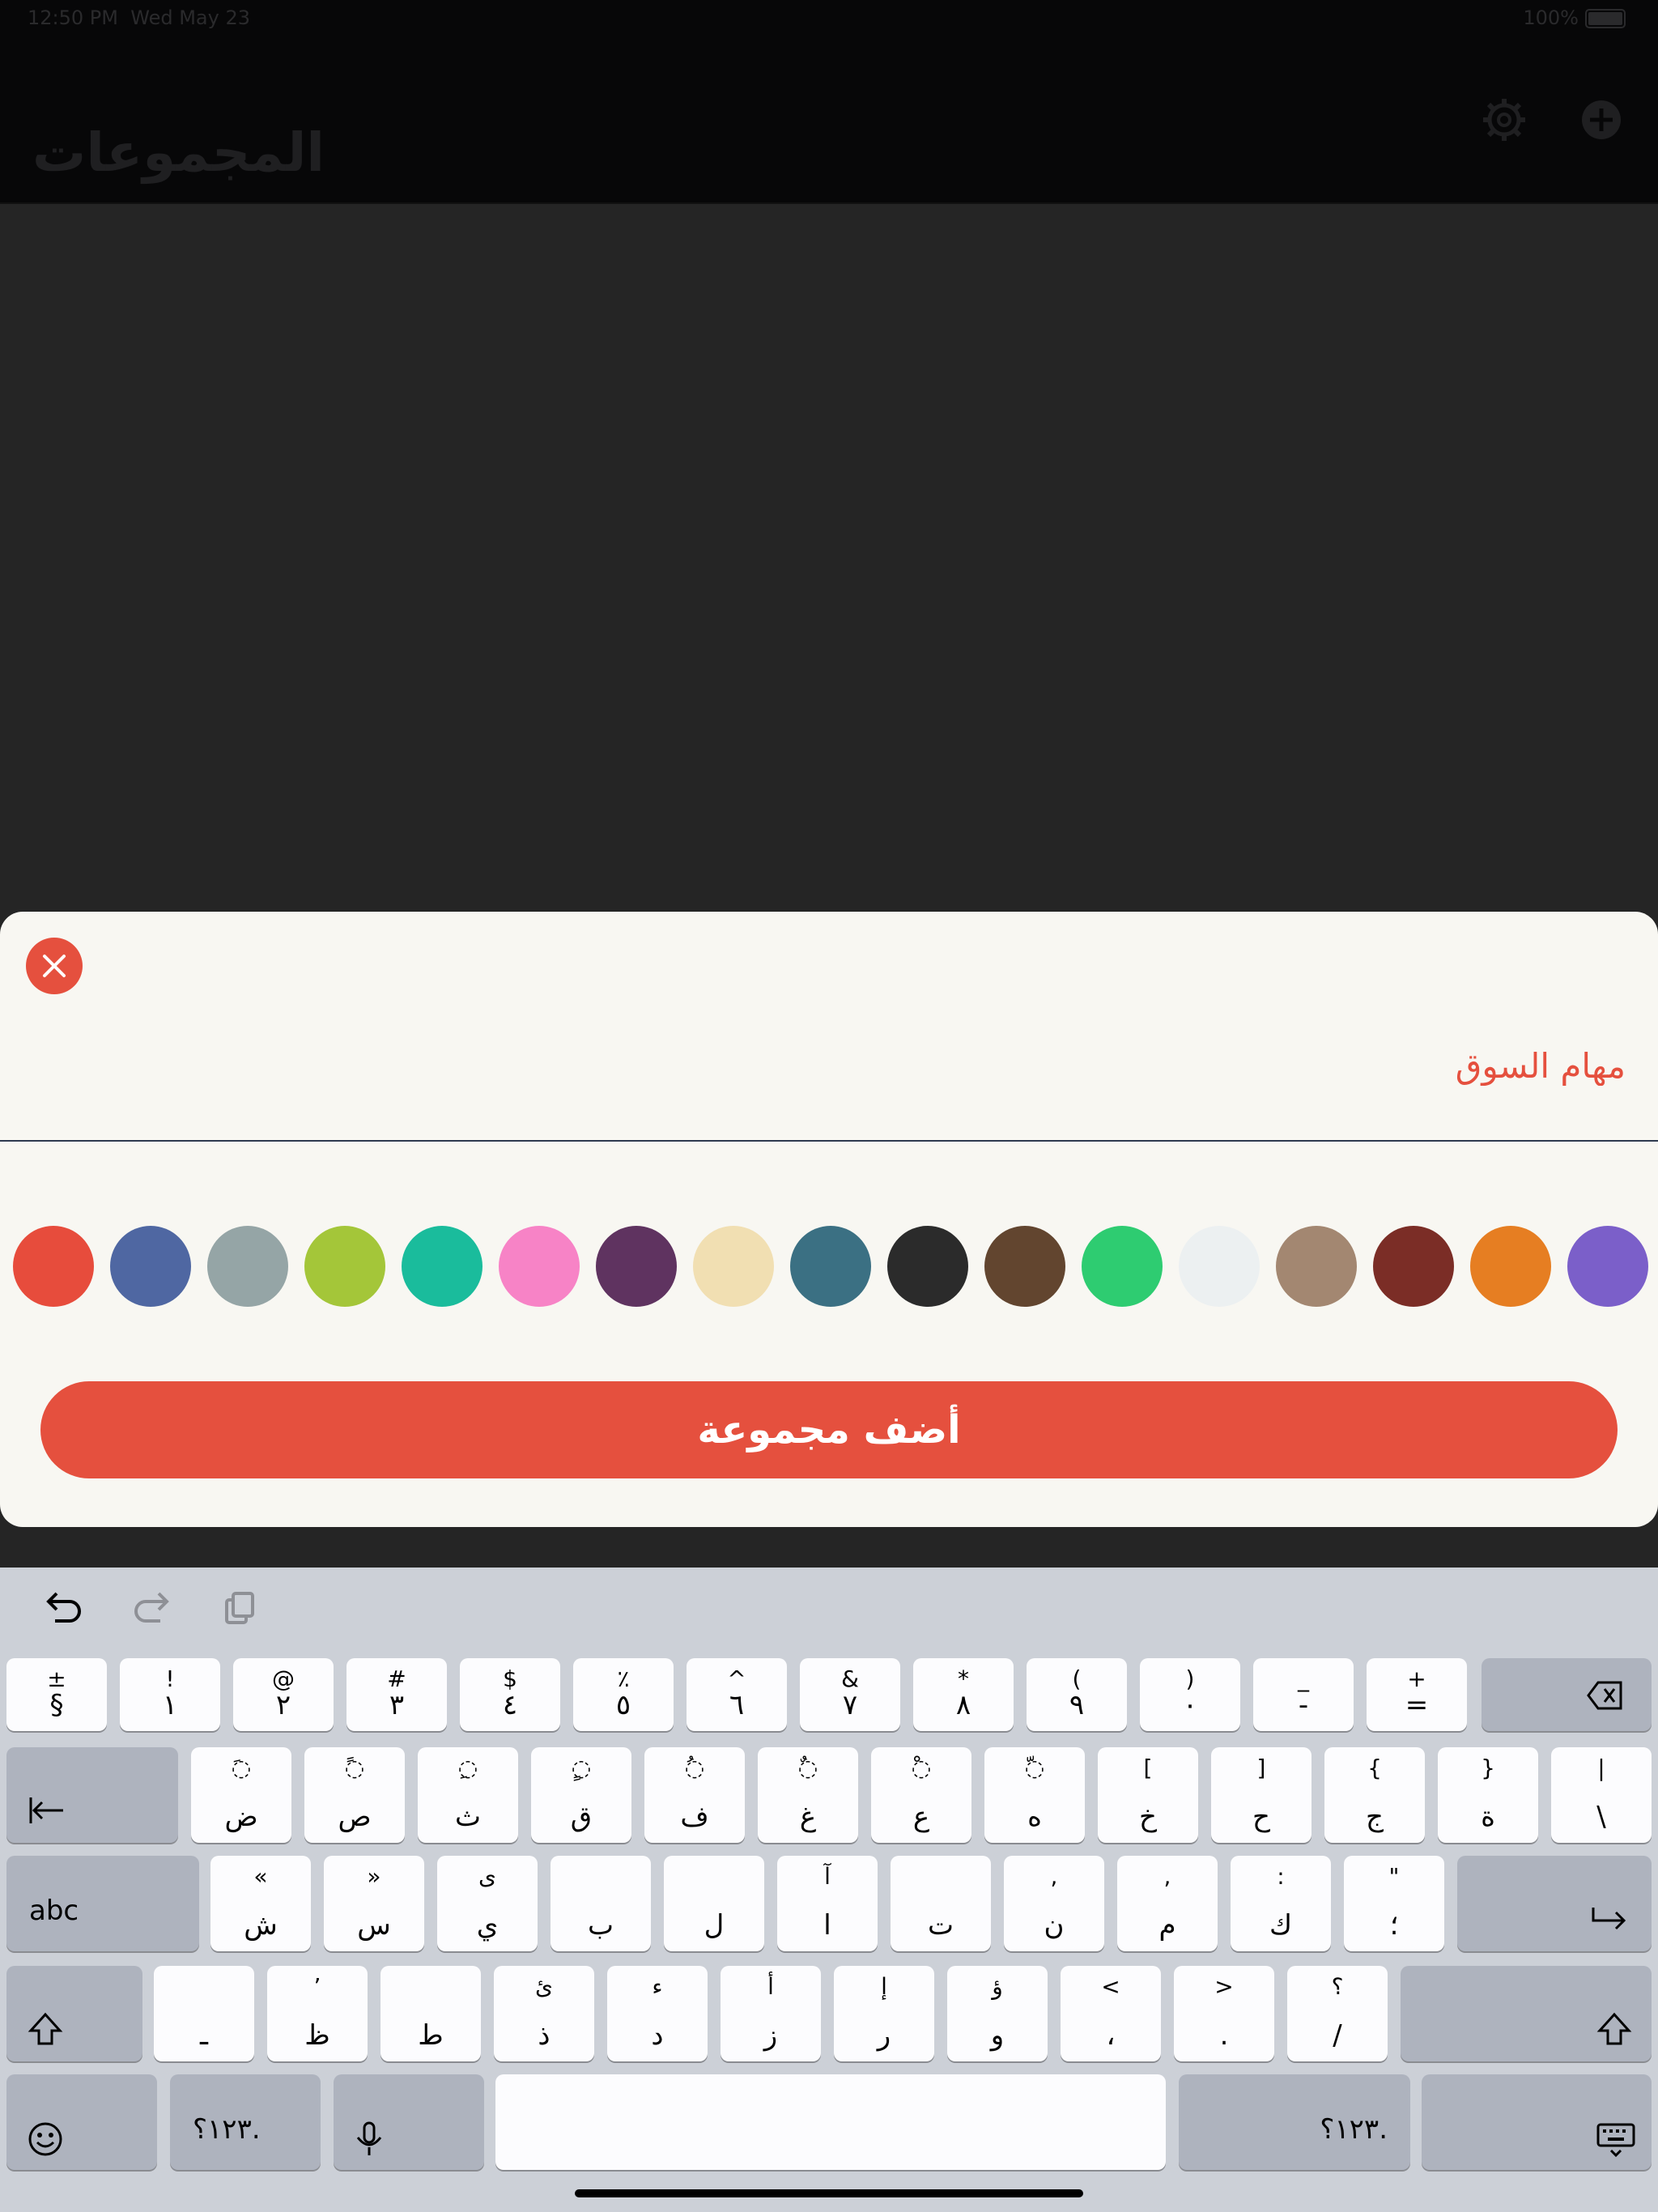 Image resolution: width=1658 pixels, height=2212 pixels. Describe the element at coordinates (941, 1904) in the screenshot. I see `key: ت` at that location.